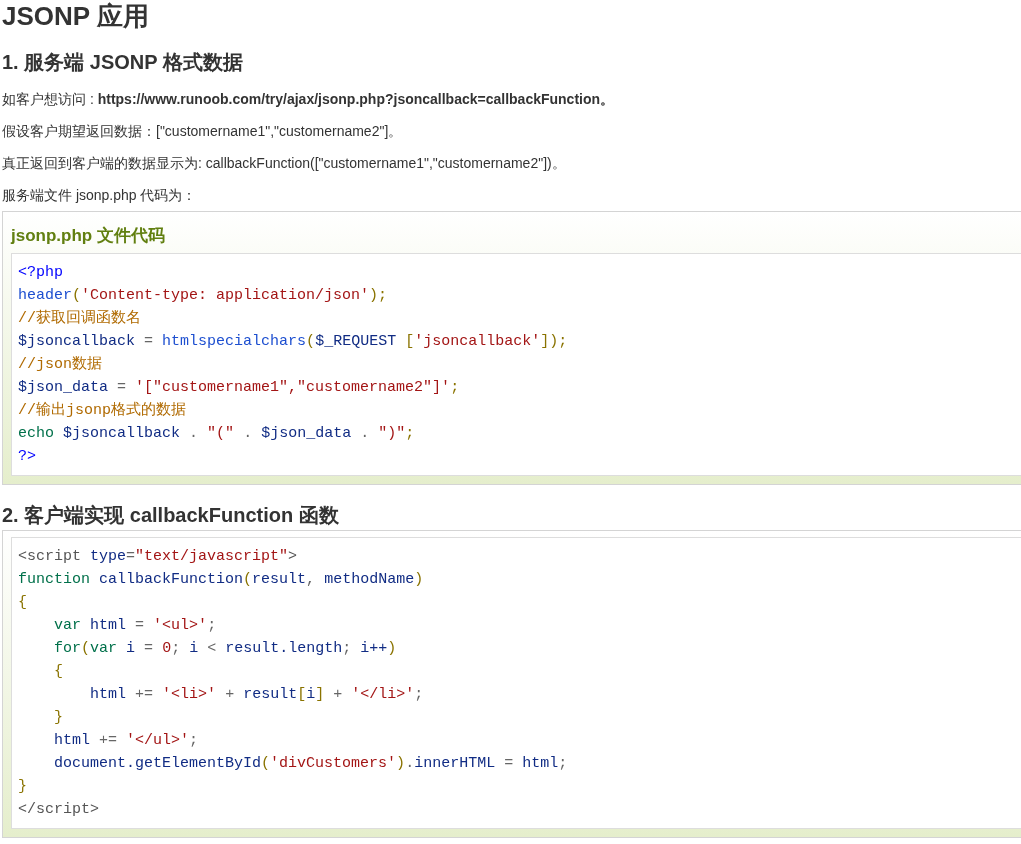 The image size is (1021, 844). I want to click on paragraph: 假设客户期望返回数据：["customername1","customername2"]。, so click(203, 131).